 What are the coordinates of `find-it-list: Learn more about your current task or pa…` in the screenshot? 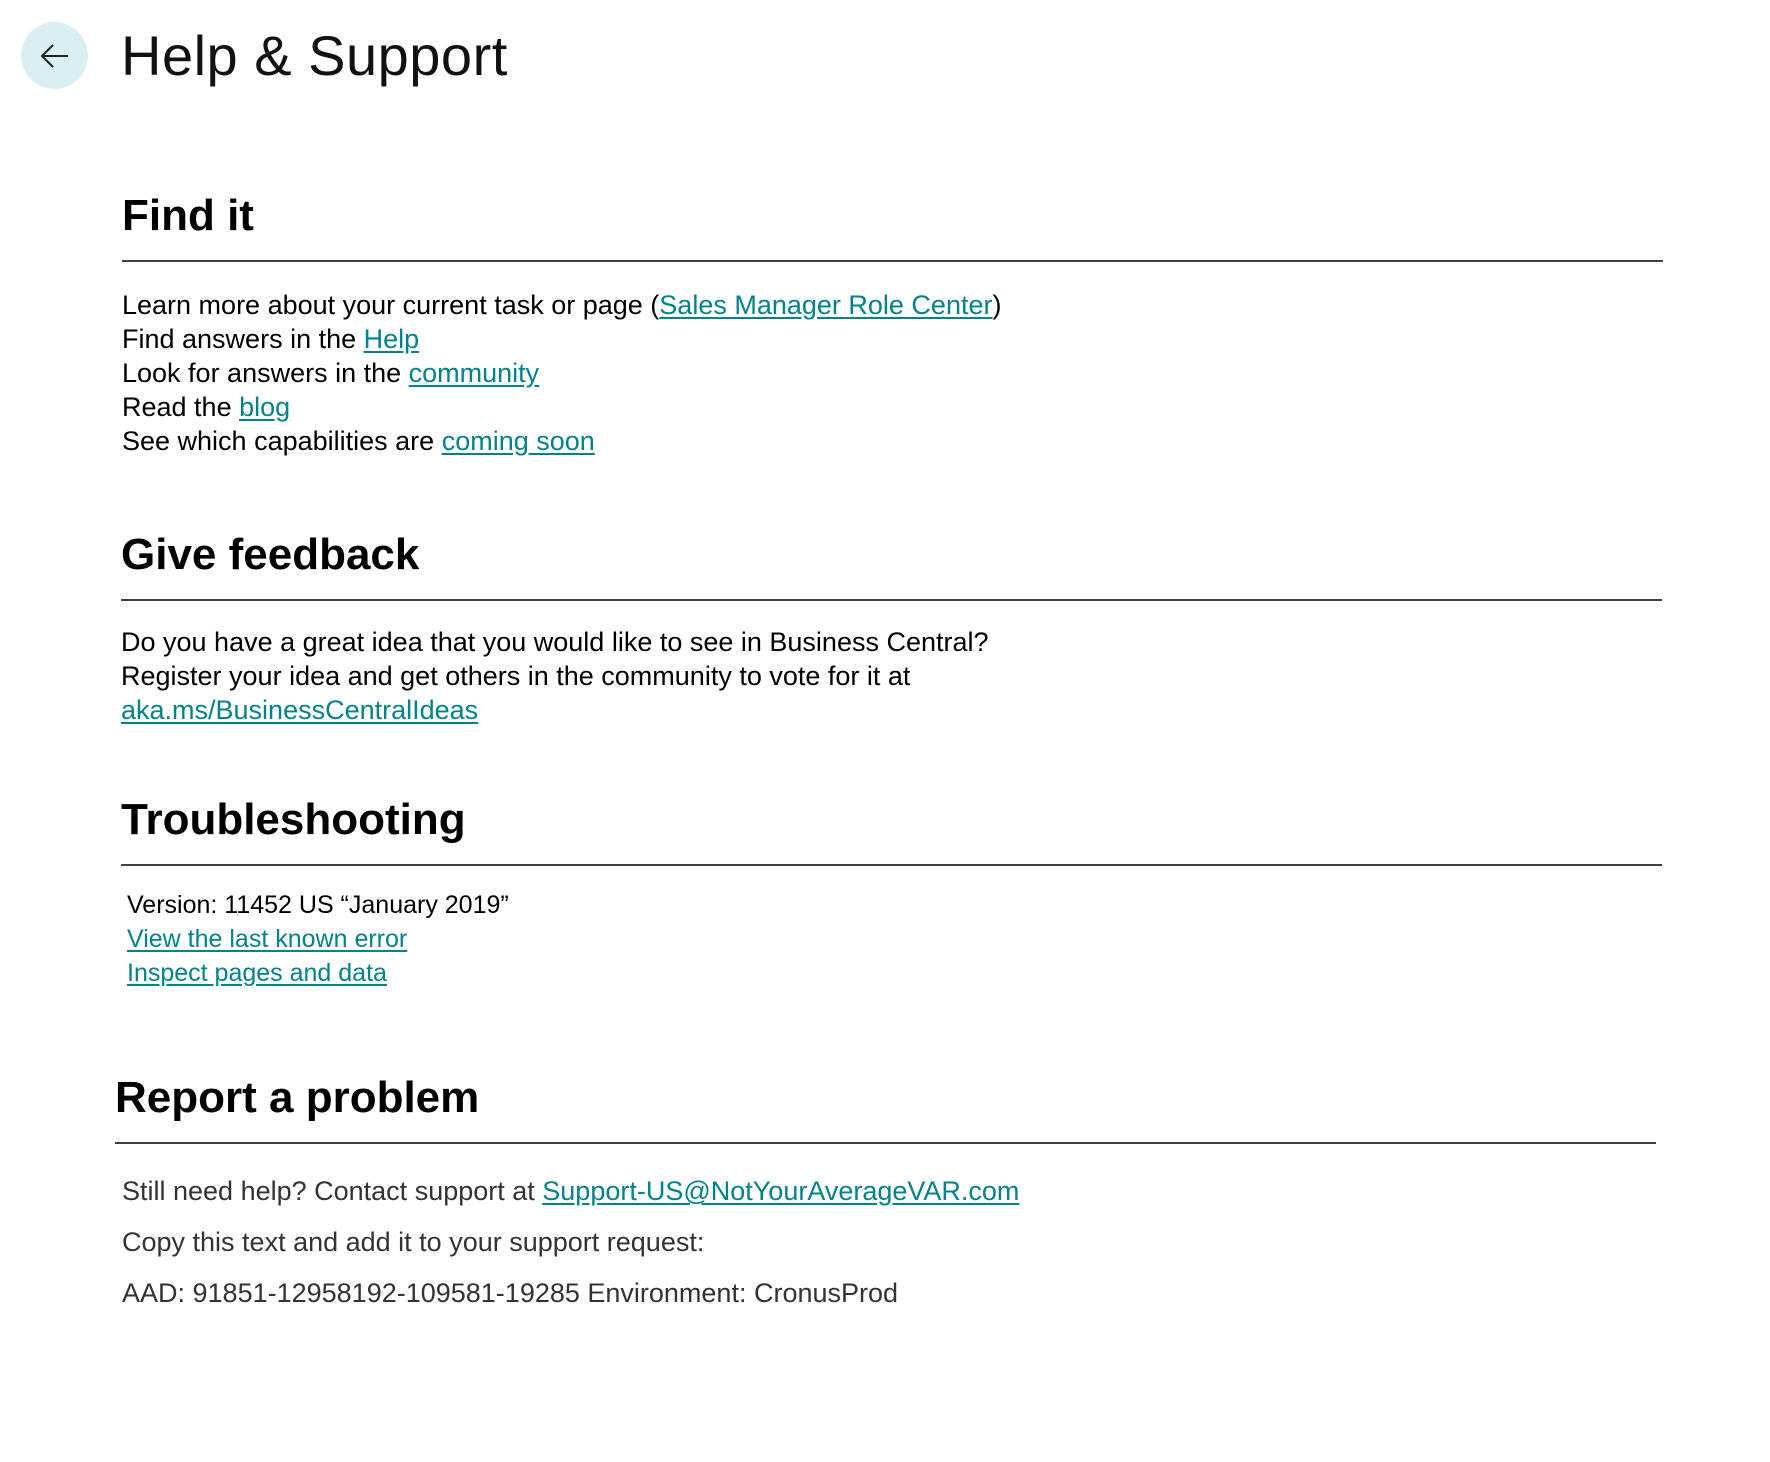 It's located at (892, 373).